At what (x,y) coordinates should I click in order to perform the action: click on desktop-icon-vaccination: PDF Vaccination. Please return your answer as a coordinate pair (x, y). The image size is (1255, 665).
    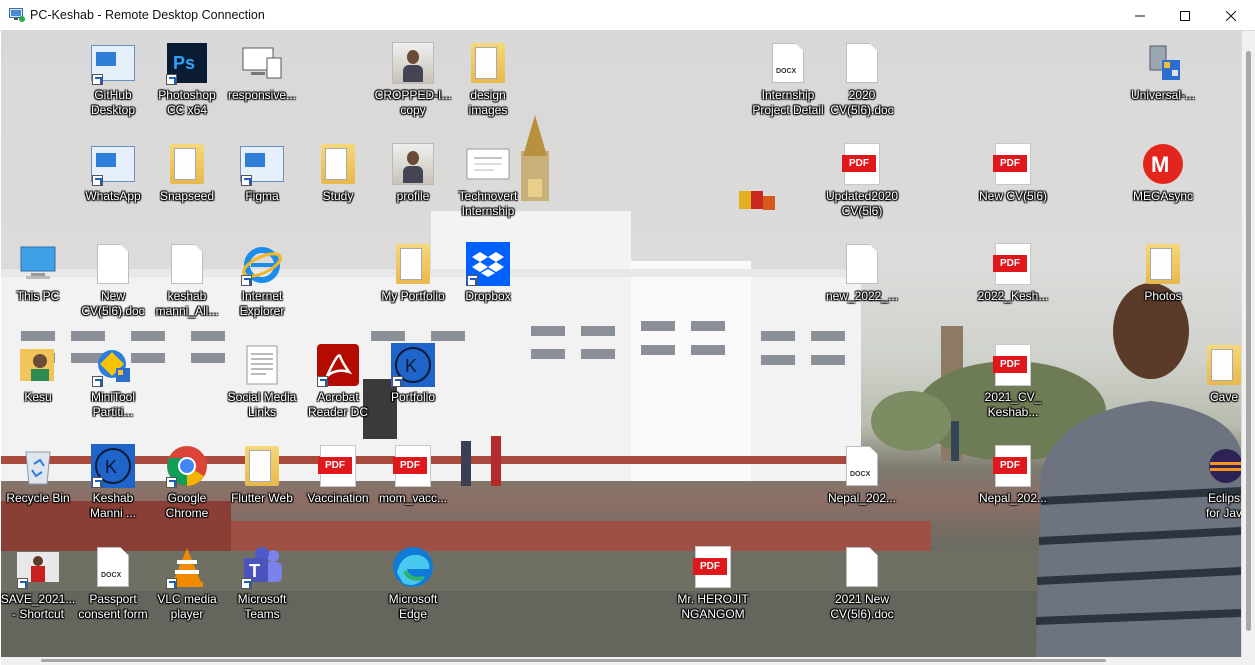
    Looking at the image, I should click on (338, 474).